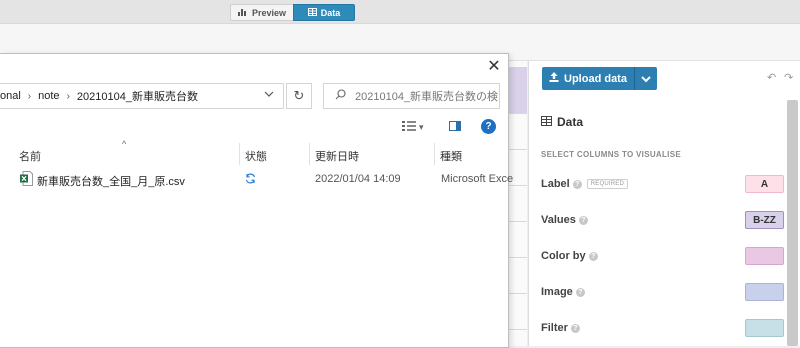 Image resolution: width=800 pixels, height=348 pixels. What do you see at coordinates (764, 328) in the screenshot?
I see `column-selector-filter` at bounding box center [764, 328].